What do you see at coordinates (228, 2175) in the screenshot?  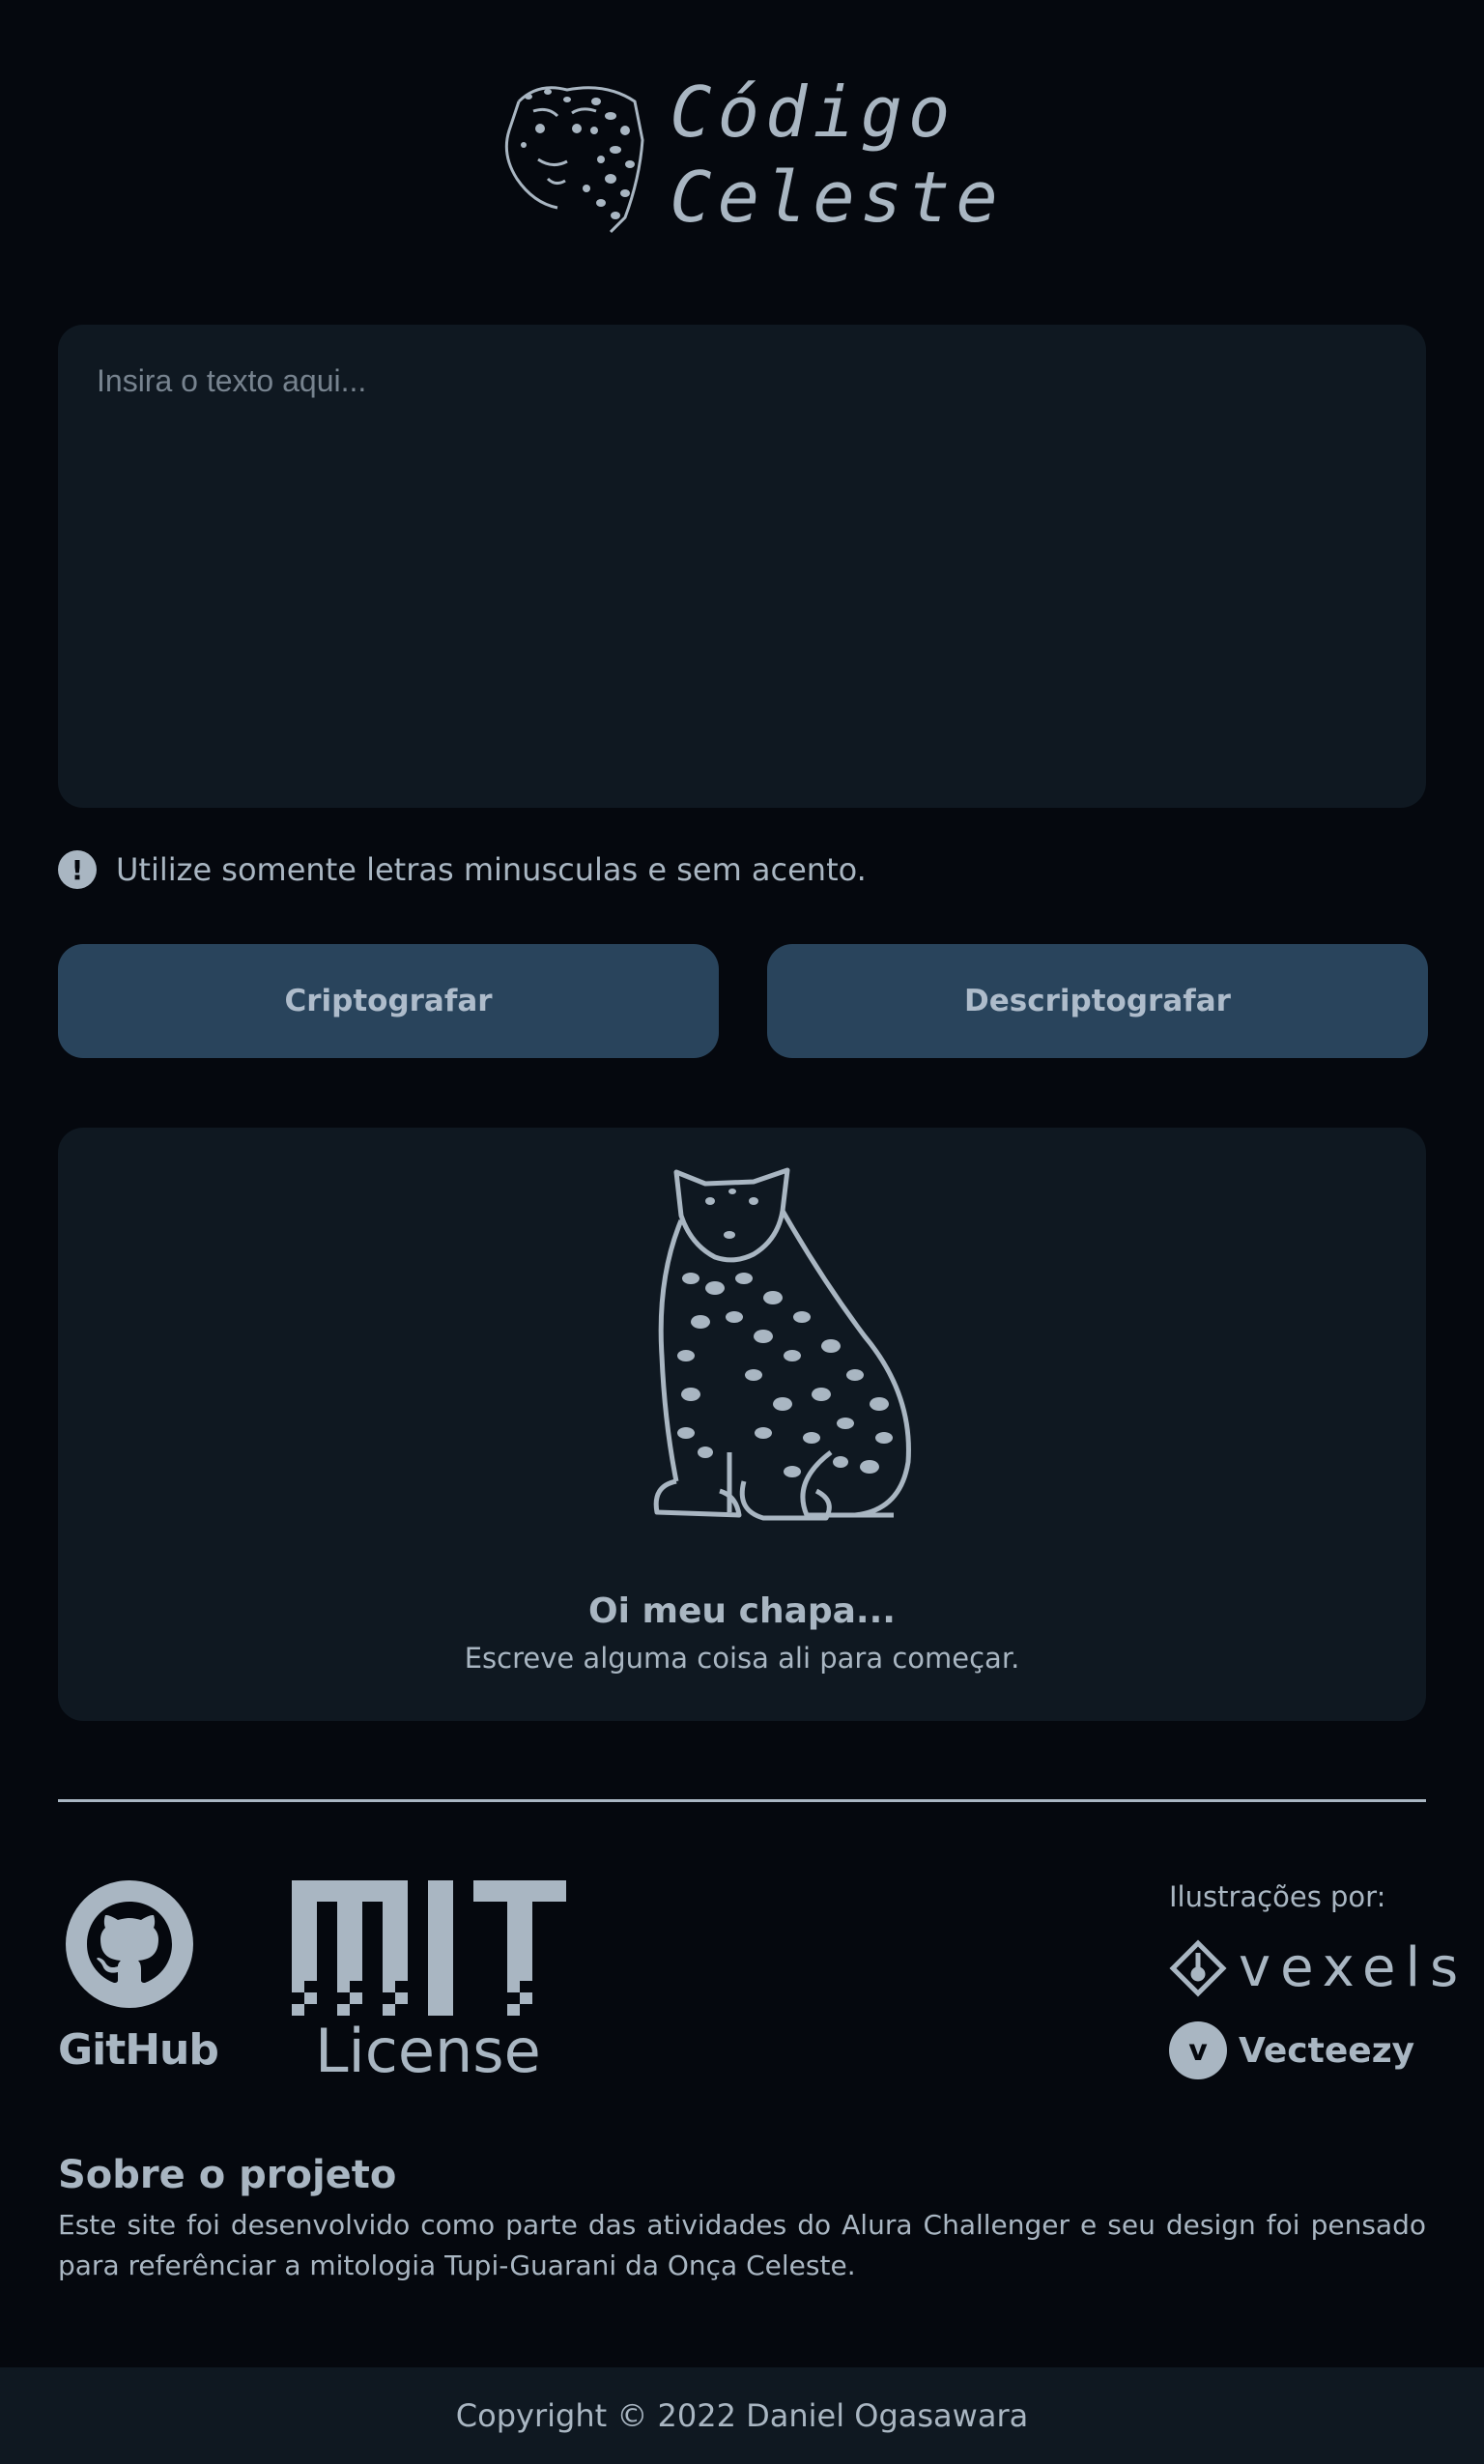 I see `about-title: Sobre o projeto` at bounding box center [228, 2175].